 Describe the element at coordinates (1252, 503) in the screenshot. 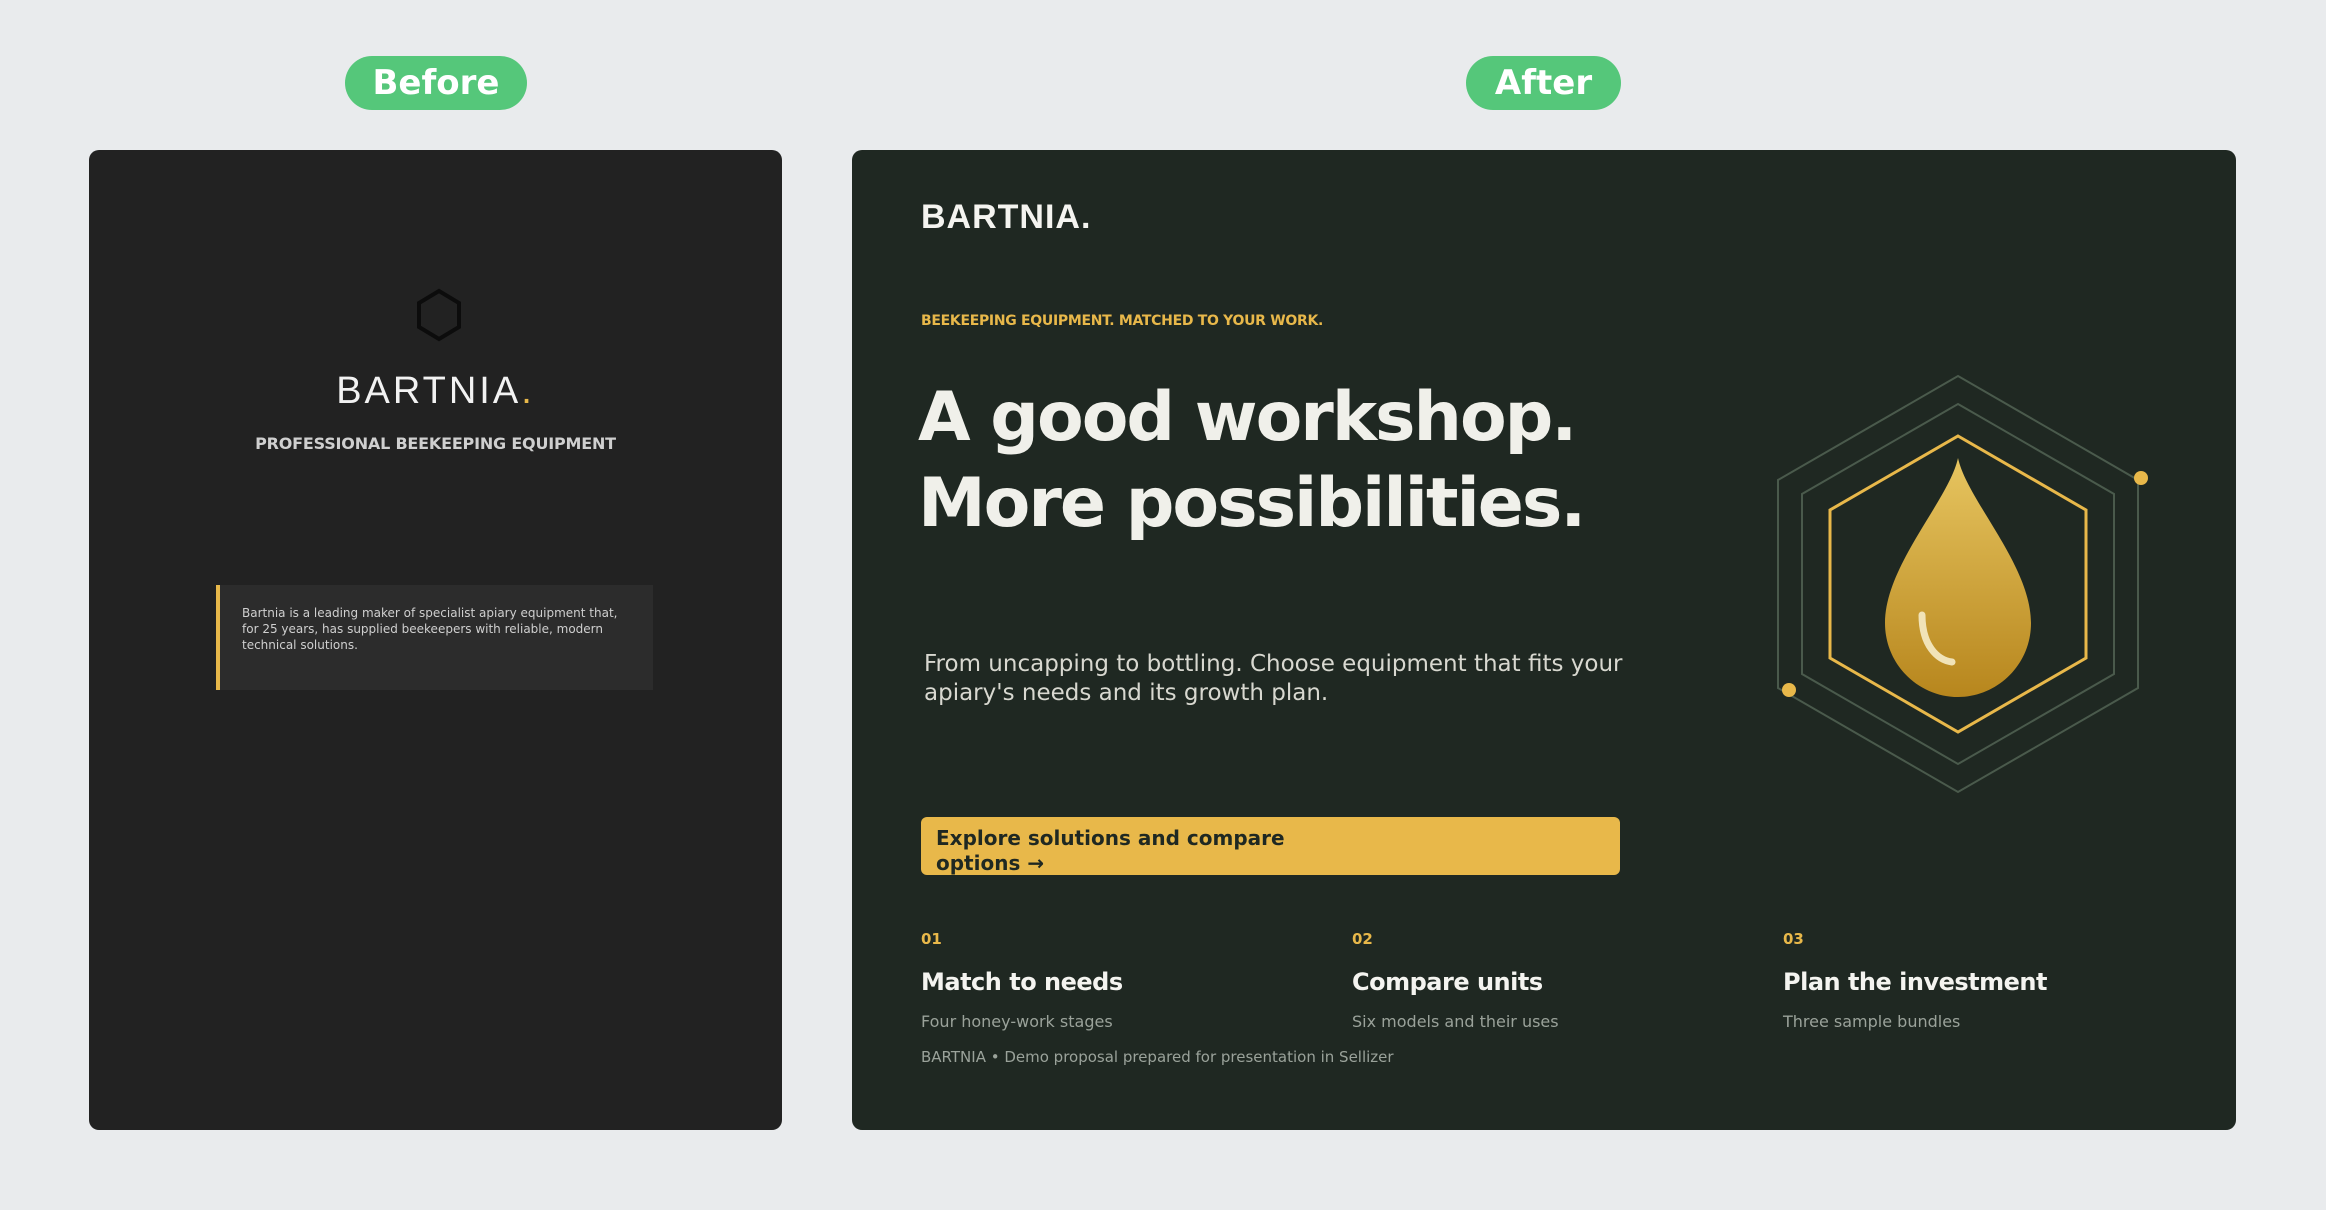

I see `headline-line-2: More possibilities.` at that location.